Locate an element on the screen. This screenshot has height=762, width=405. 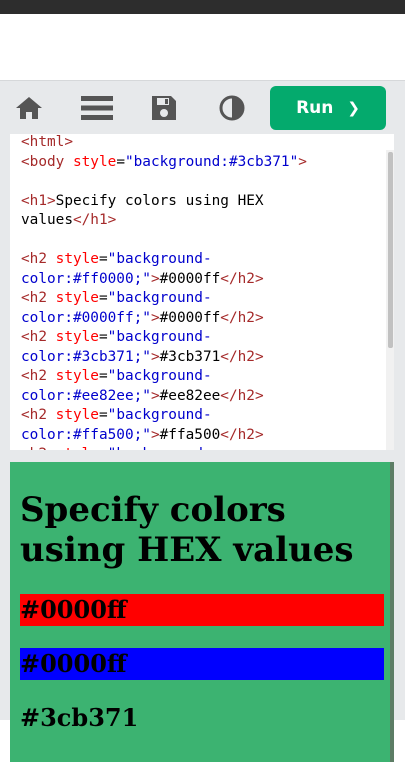
code-token-tag: <body is located at coordinates (47, 161).